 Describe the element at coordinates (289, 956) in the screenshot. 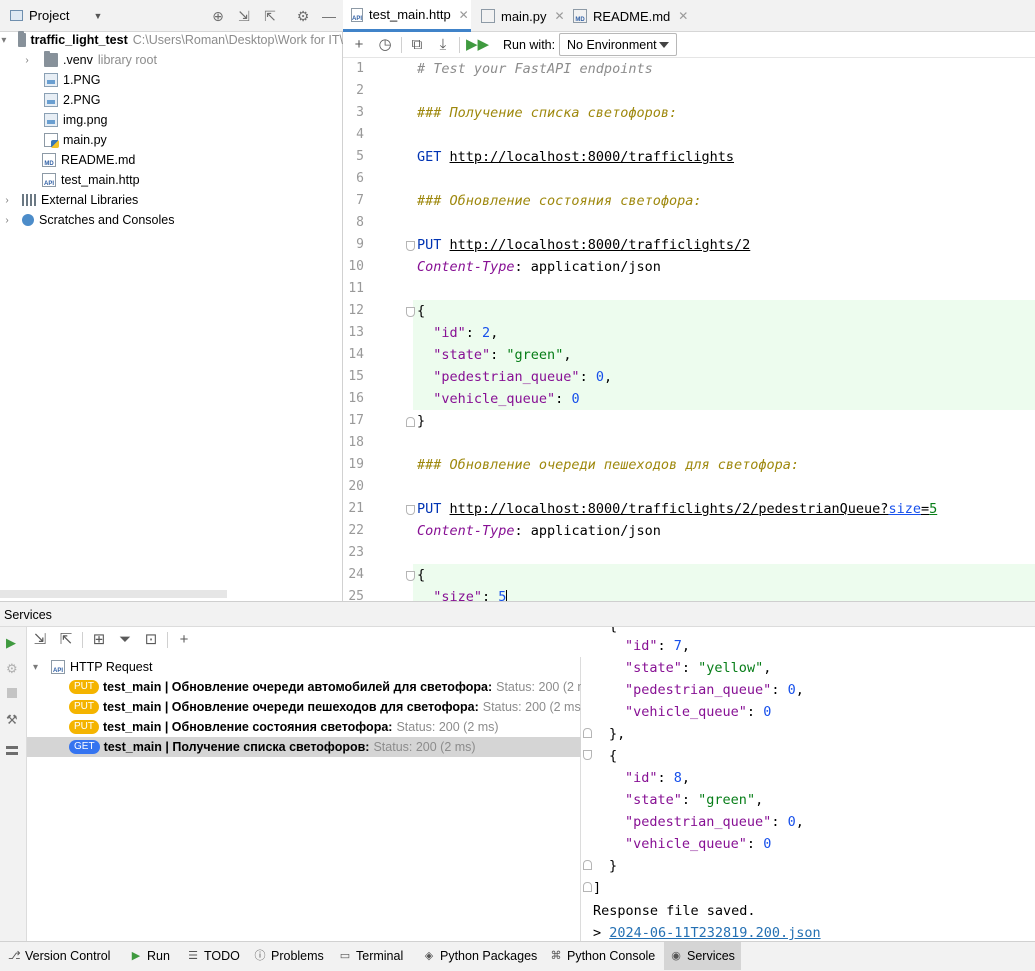

I see `tool-problems: ⓘ Problems` at that location.